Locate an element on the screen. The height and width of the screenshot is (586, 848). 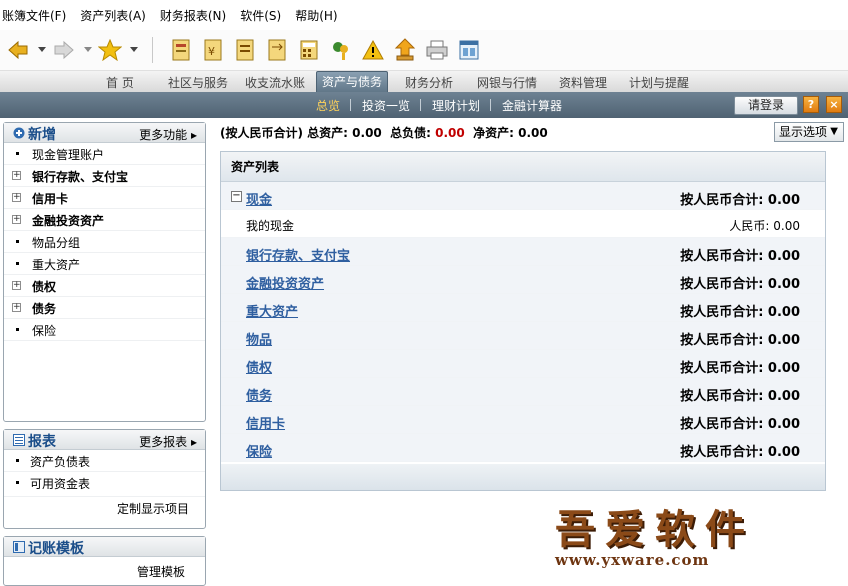
calculator-icon is located at coordinates (309, 50).